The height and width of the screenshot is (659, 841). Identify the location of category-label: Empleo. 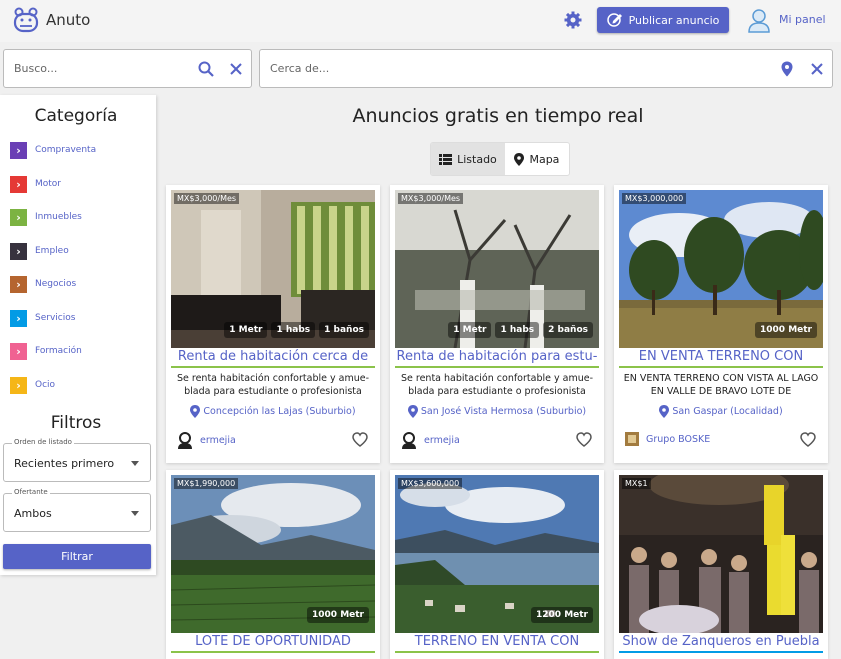
(52, 251).